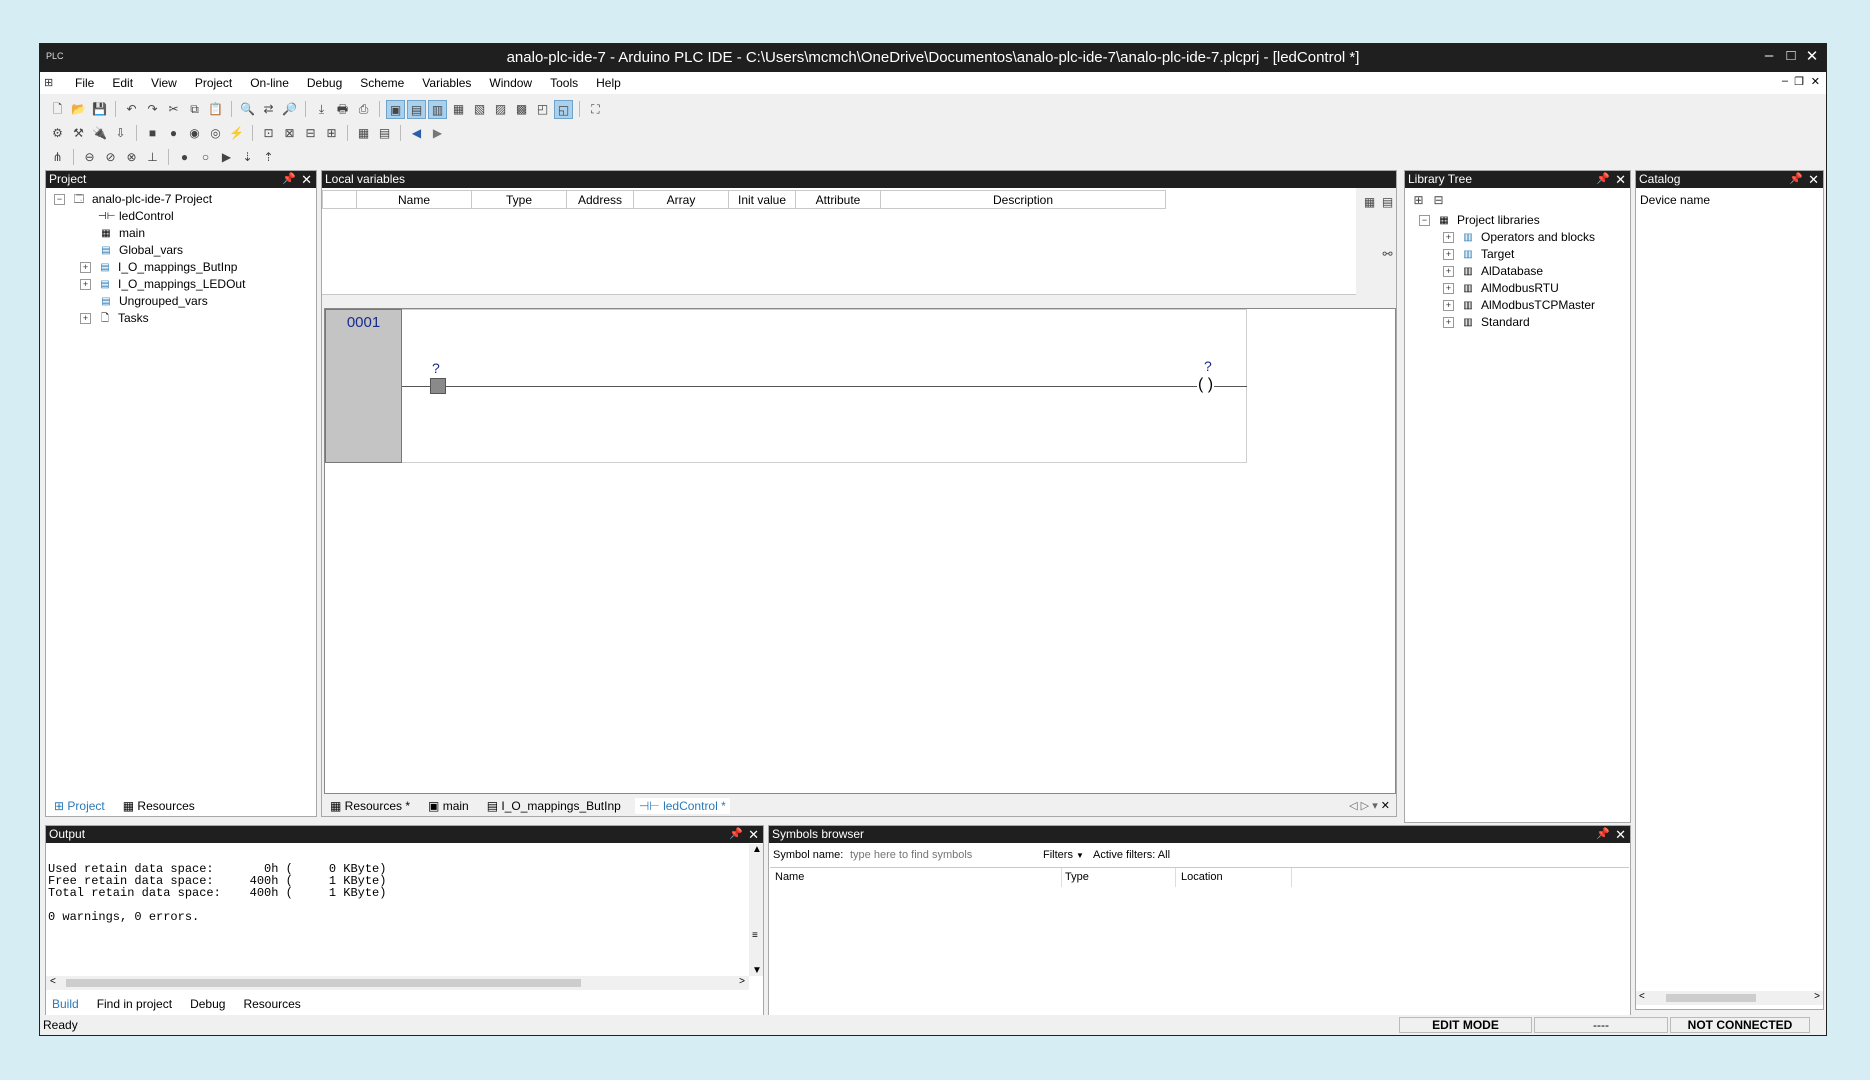  Describe the element at coordinates (682, 806) in the screenshot. I see `editor-tab-ledcontrol: ⊣⊢ ledControl *` at that location.